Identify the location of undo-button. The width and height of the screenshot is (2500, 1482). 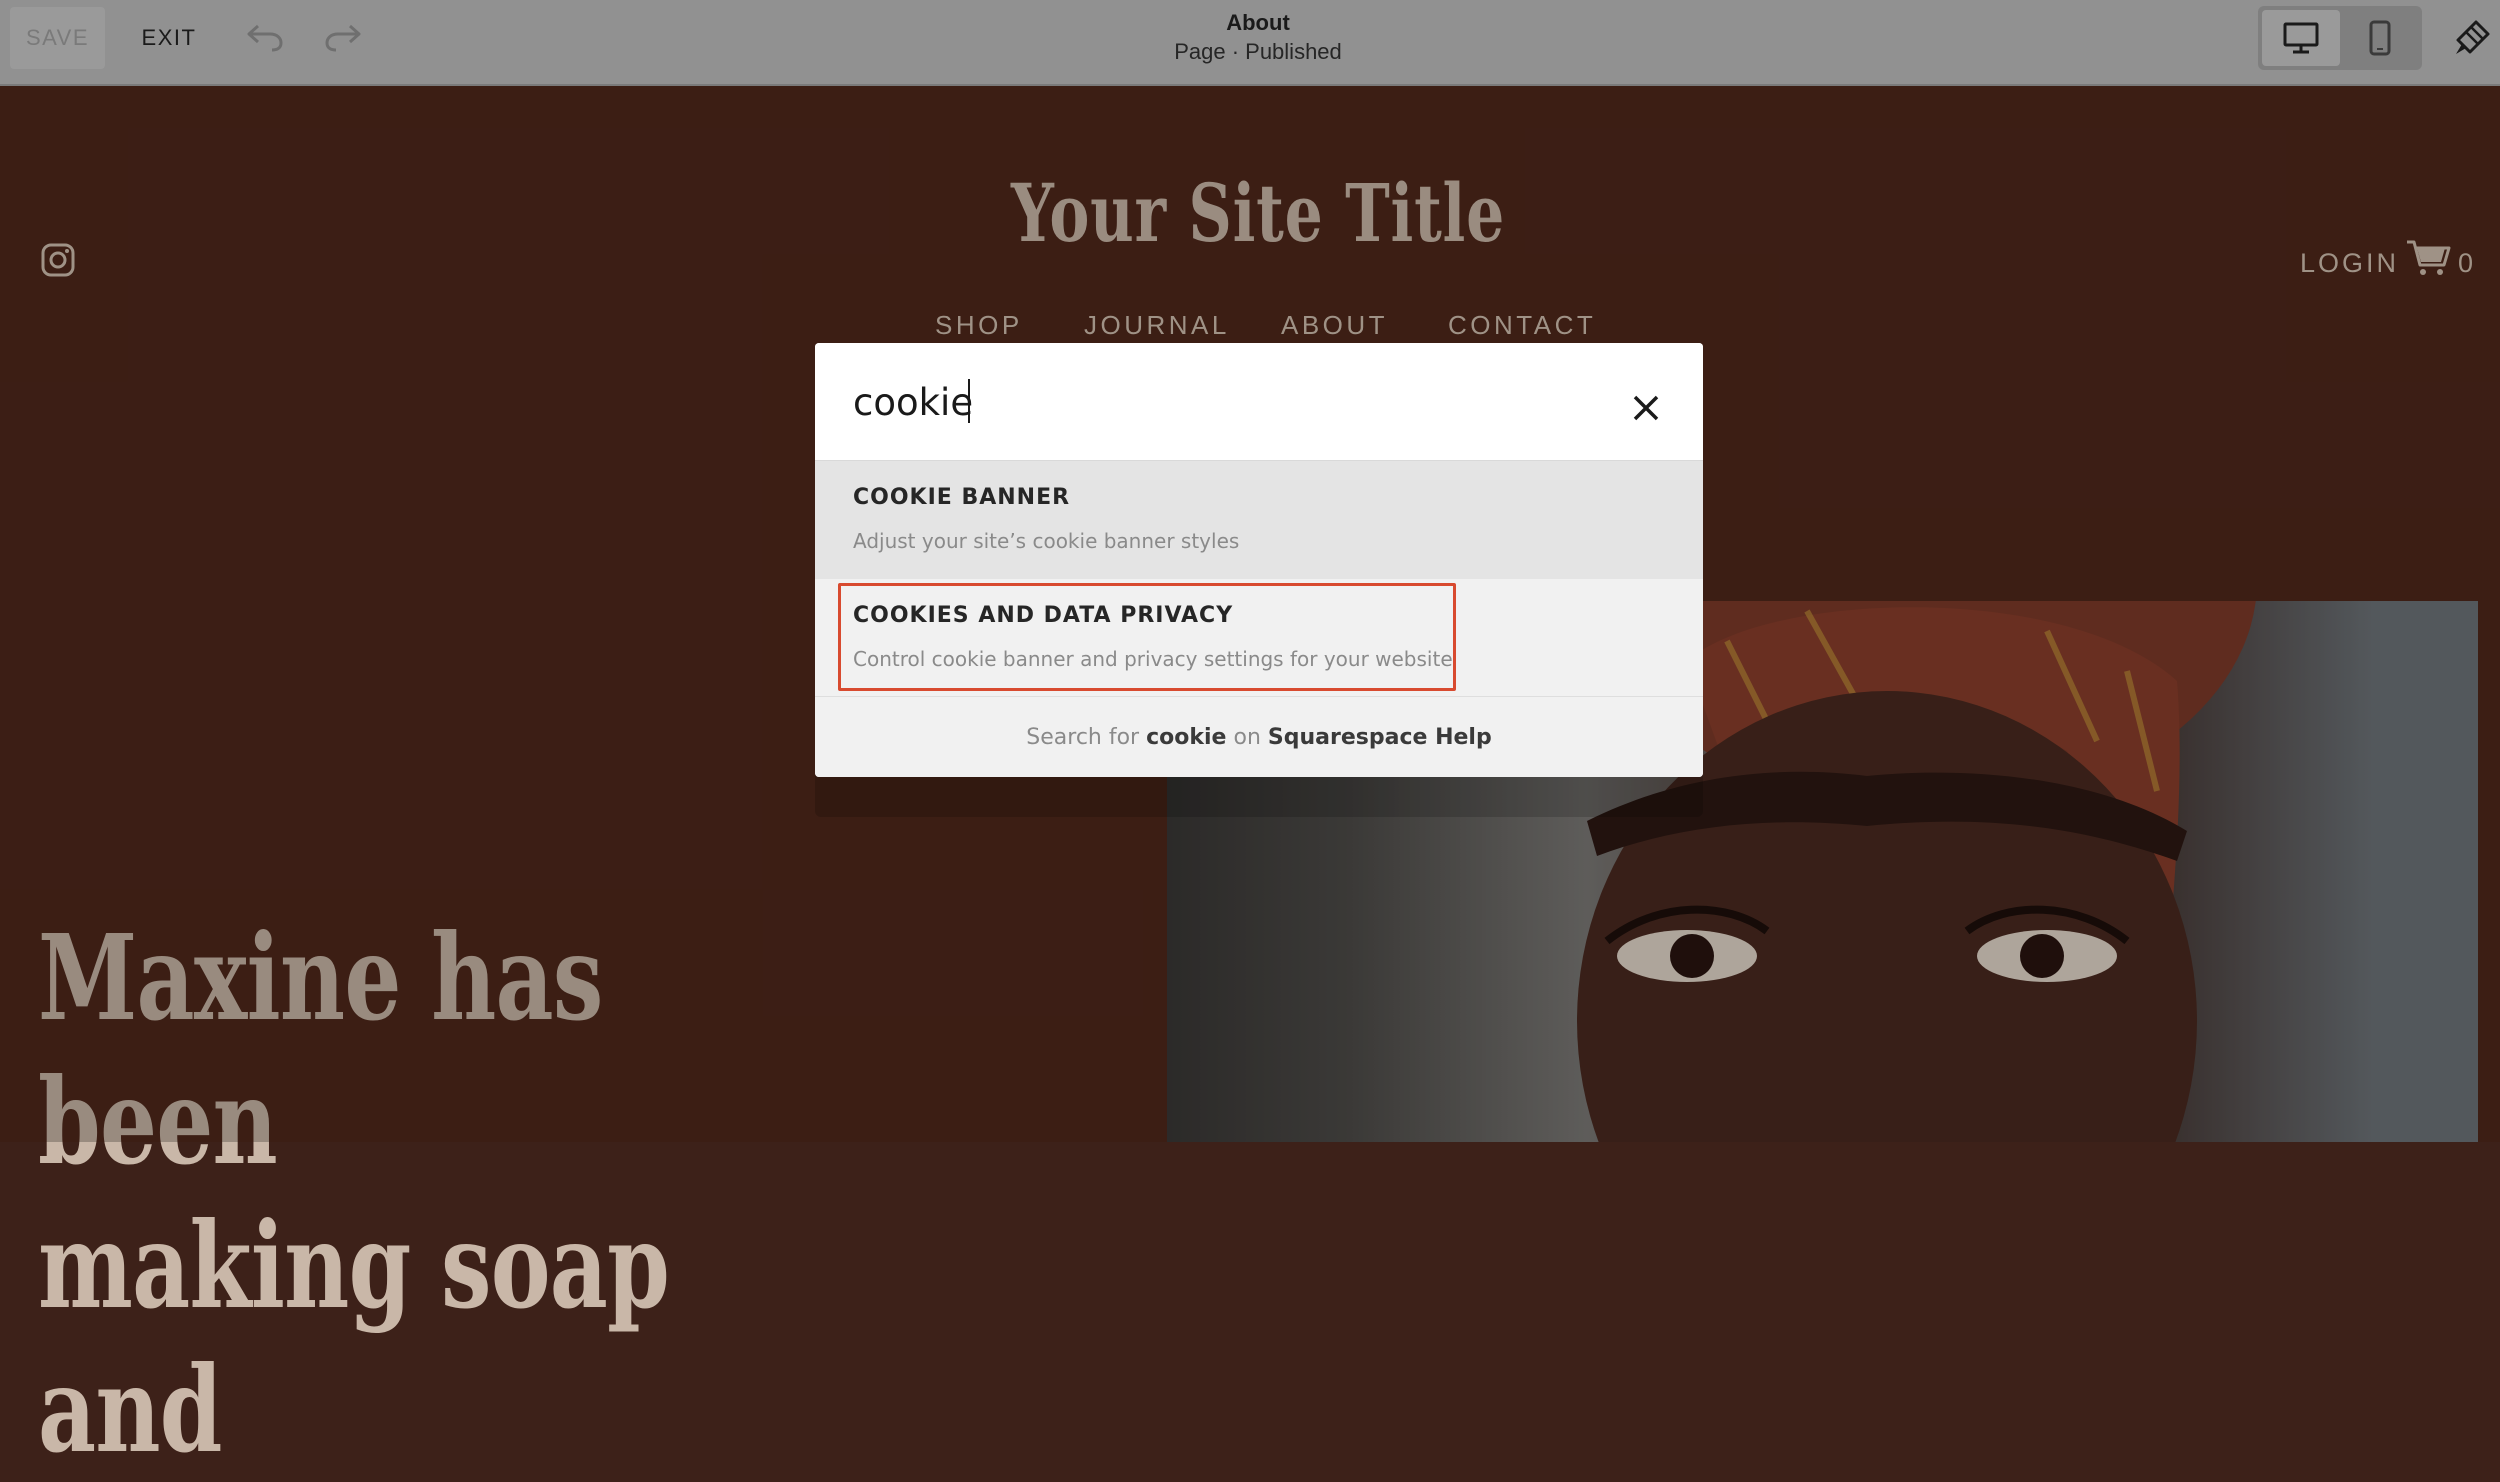
(265, 37).